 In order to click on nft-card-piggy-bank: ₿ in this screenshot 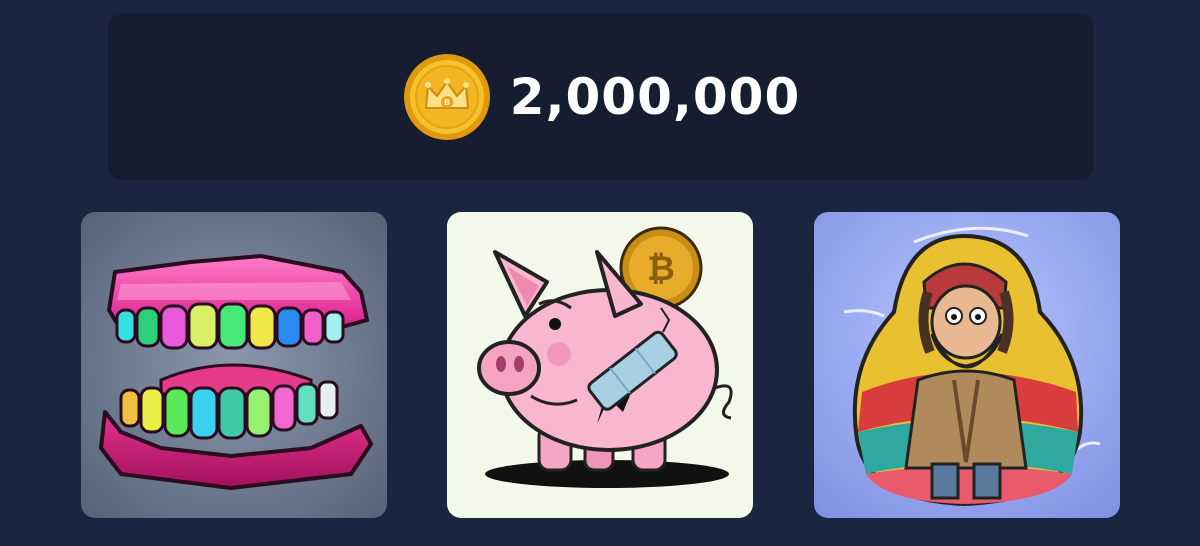, I will do `click(600, 365)`.